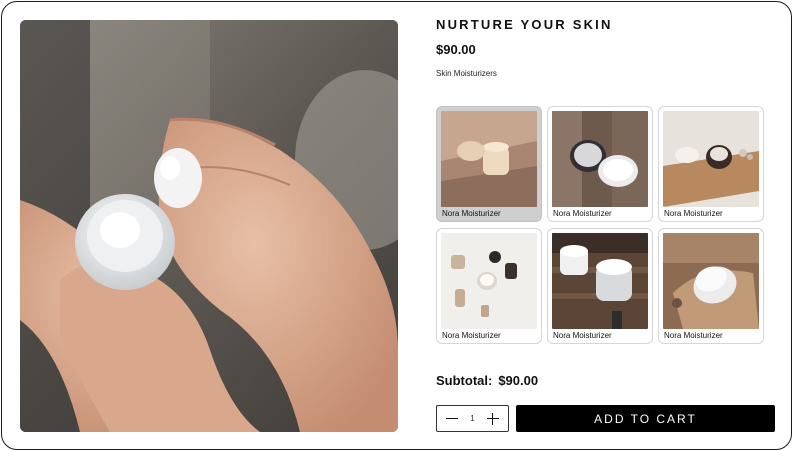  What do you see at coordinates (464, 380) in the screenshot?
I see `subtotal-label: Subtotal:` at bounding box center [464, 380].